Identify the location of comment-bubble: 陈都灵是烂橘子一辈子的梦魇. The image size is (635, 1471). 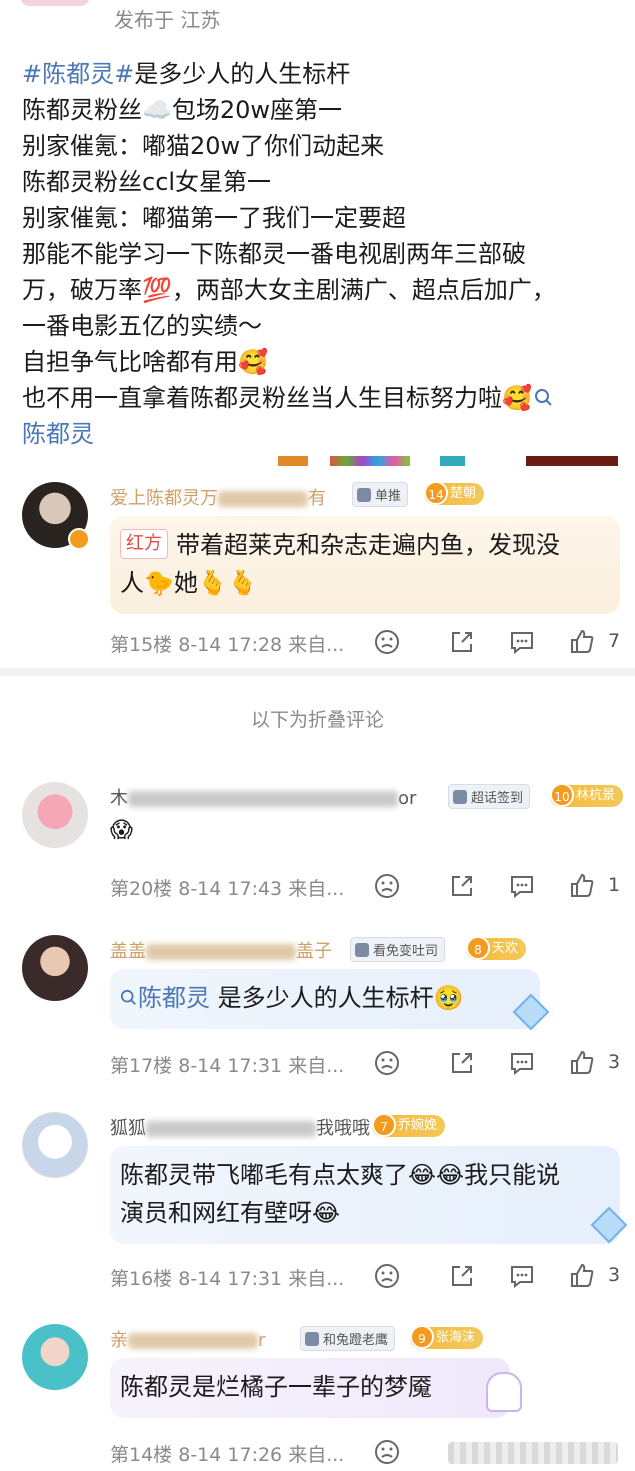
(310, 1388).